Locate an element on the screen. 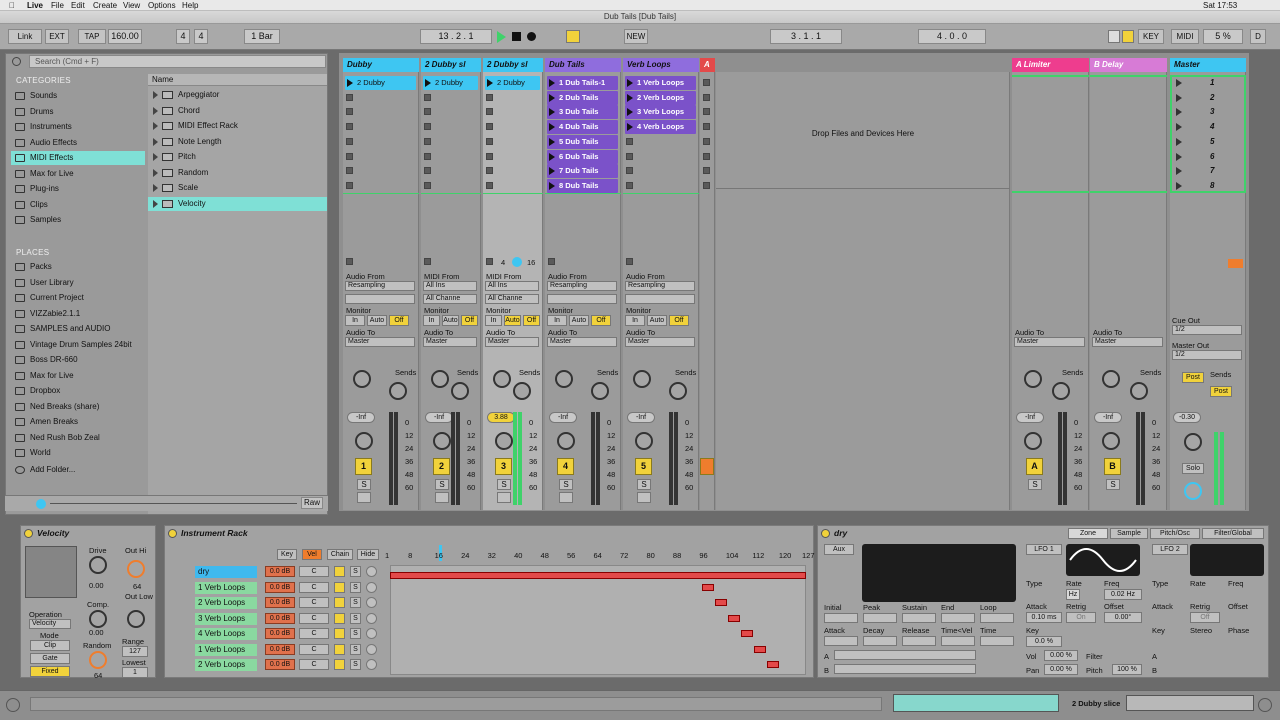 The width and height of the screenshot is (1280, 720). midi-map-button: MIDI is located at coordinates (1185, 36).